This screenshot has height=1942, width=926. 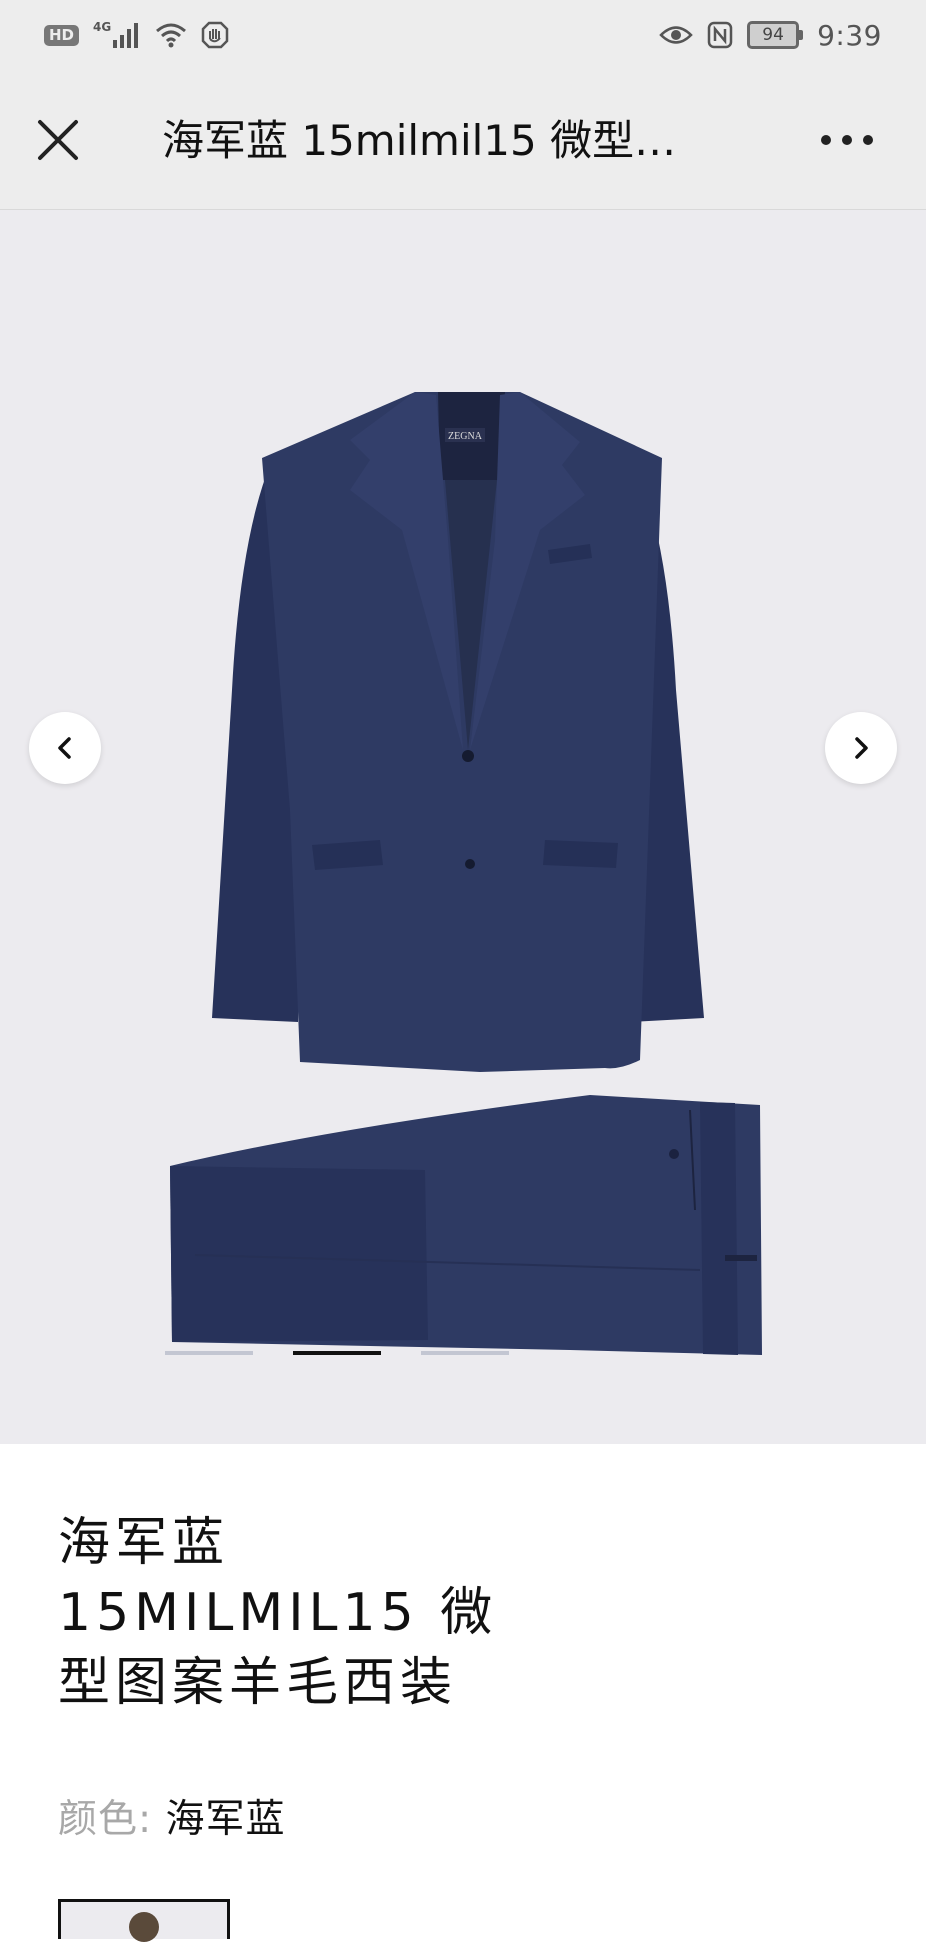 What do you see at coordinates (801, 35) in the screenshot?
I see `battery-tip` at bounding box center [801, 35].